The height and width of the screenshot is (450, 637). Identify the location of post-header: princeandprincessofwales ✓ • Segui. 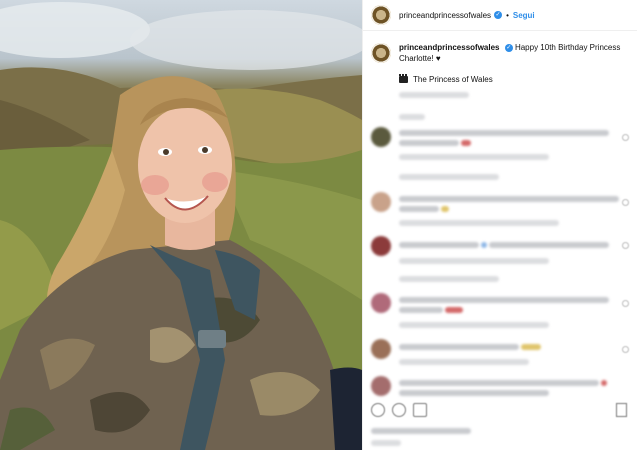
(500, 15).